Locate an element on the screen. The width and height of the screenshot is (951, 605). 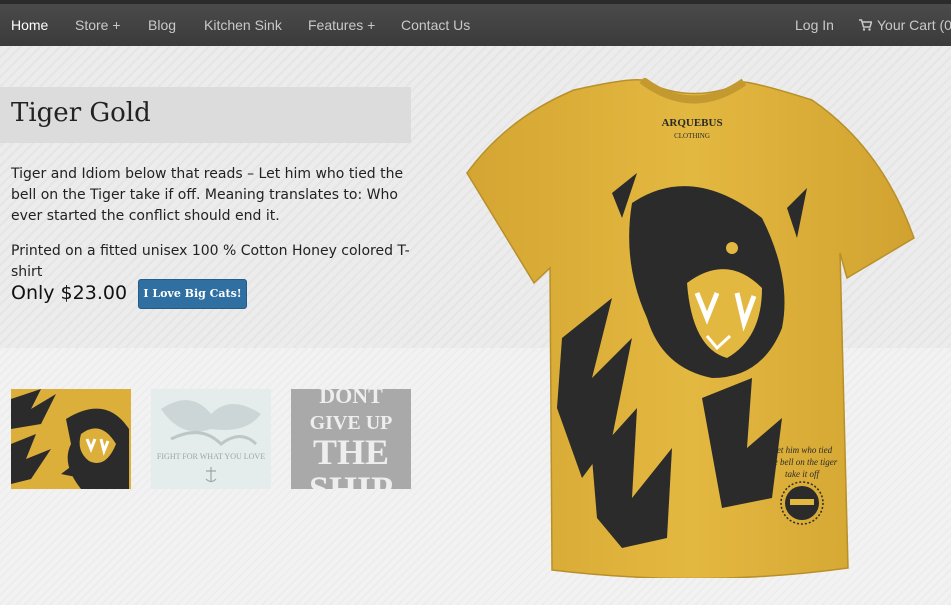
fight-thumbnail-image: FIGHT FOR WHAT YOU LOVE is located at coordinates (211, 439).